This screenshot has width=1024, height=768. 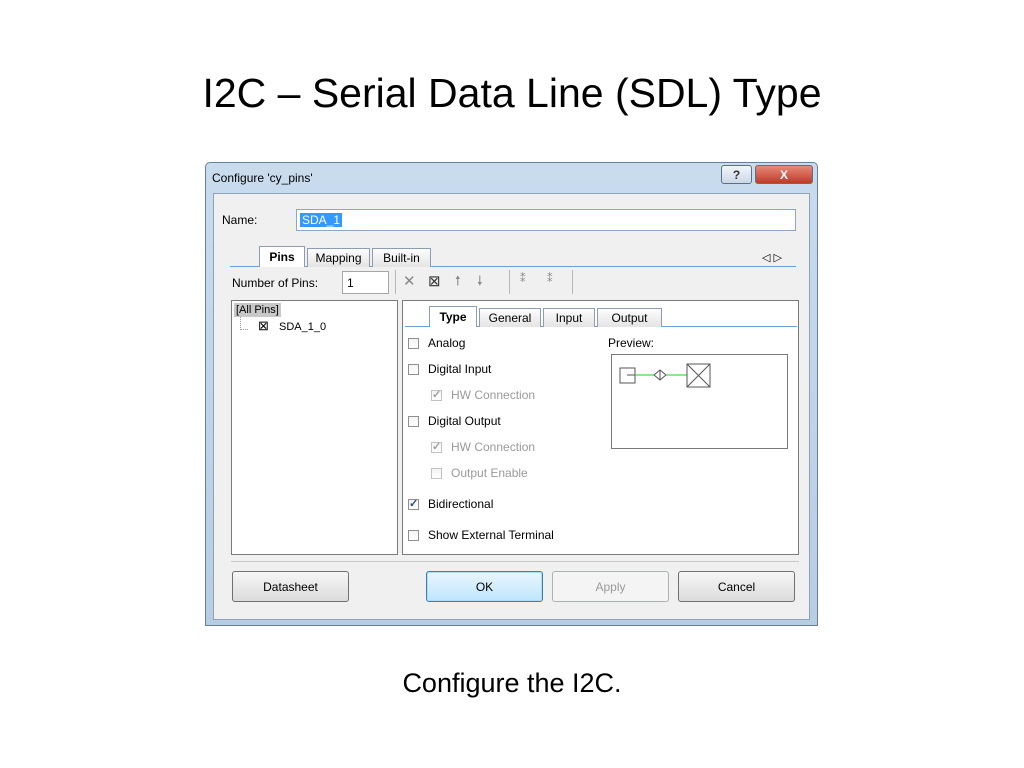 I want to click on show-external-terminal-checkbox, so click(x=413, y=535).